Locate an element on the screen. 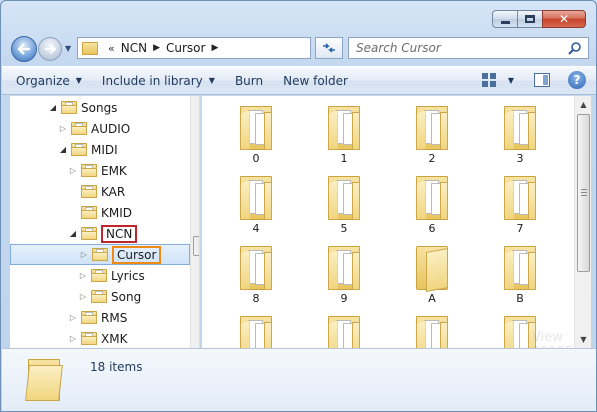 This screenshot has height=412, width=597. search-input: Search Cursor is located at coordinates (468, 48).